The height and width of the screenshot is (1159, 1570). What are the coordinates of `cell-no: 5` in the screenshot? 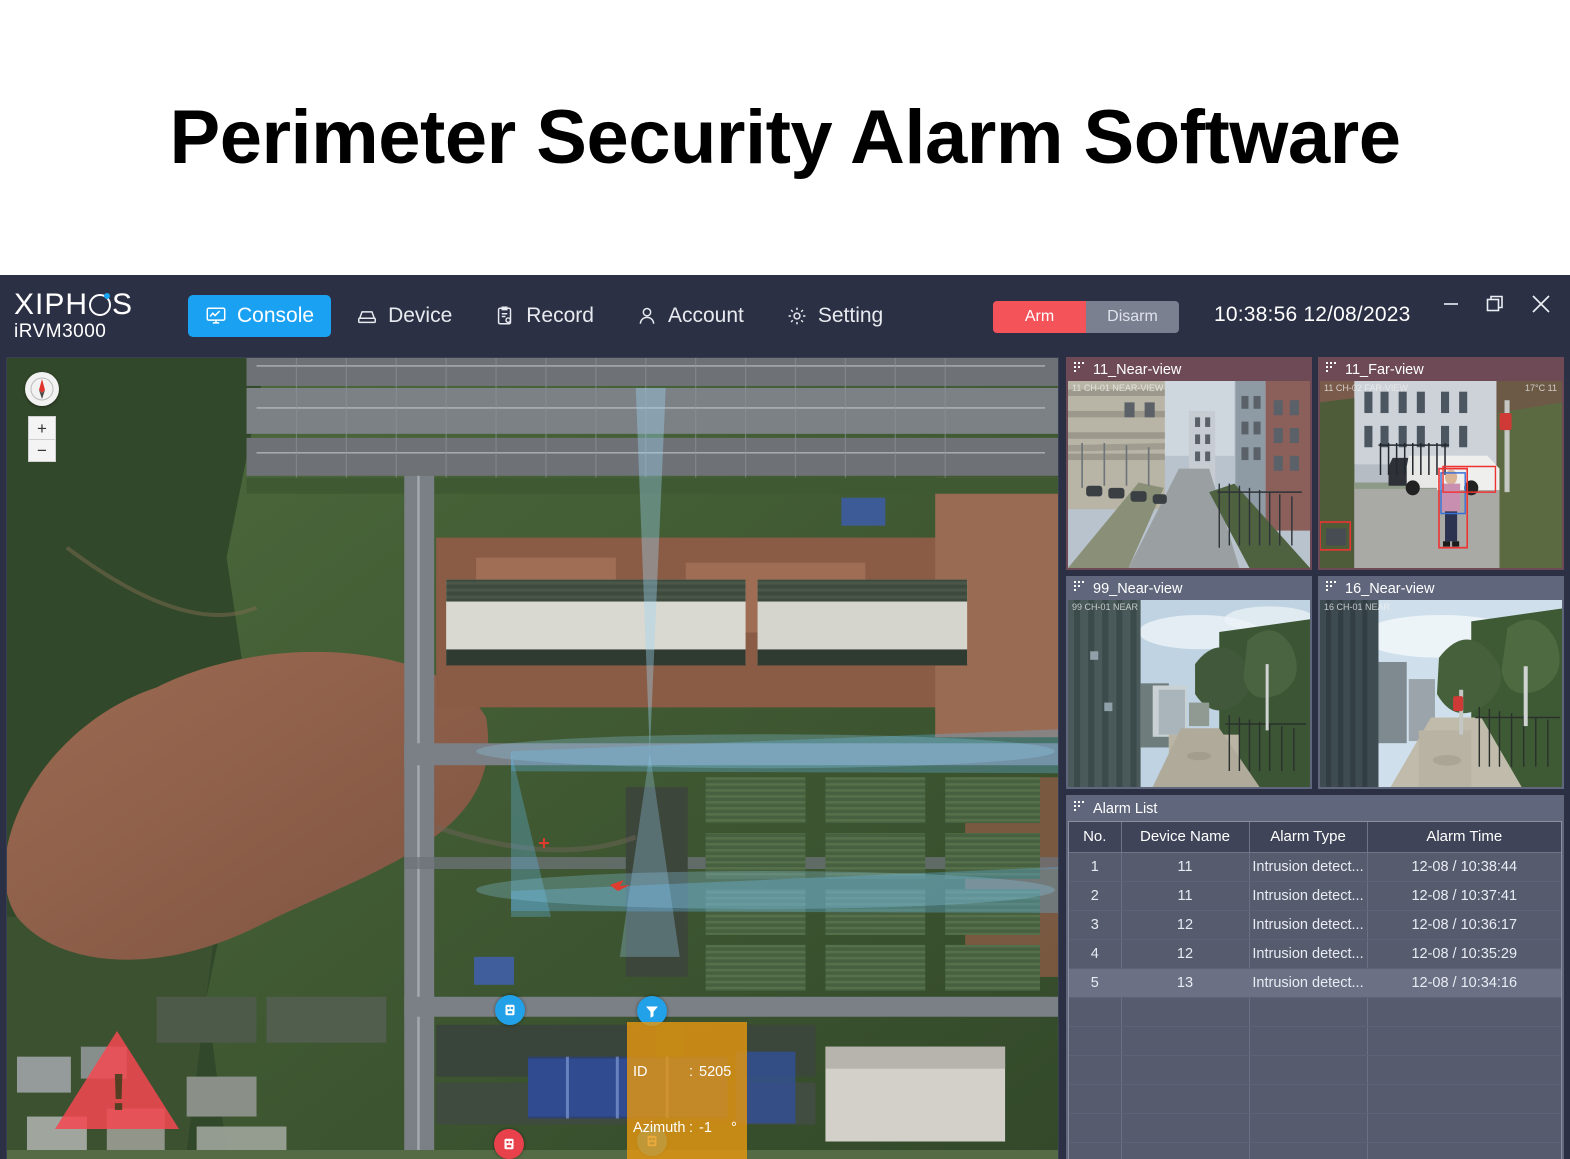 It's located at (1095, 983).